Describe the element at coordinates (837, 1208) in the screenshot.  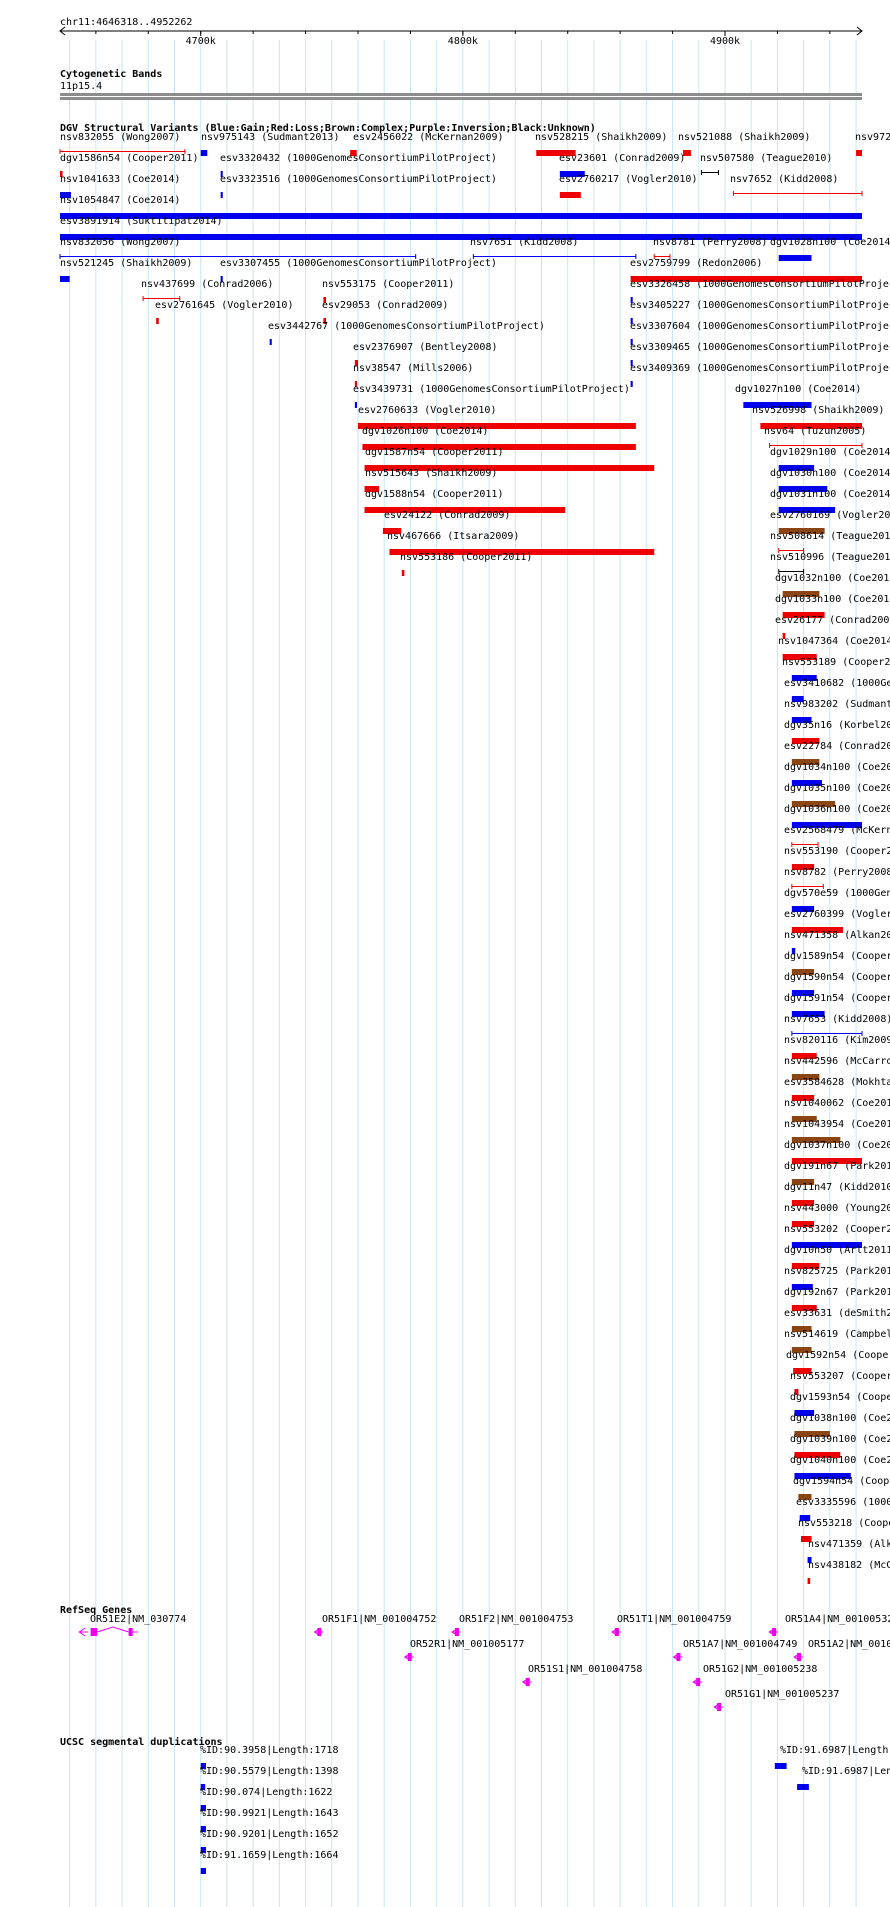
I see `dgv-variant-label: nsv443000 (Young2008)` at that location.